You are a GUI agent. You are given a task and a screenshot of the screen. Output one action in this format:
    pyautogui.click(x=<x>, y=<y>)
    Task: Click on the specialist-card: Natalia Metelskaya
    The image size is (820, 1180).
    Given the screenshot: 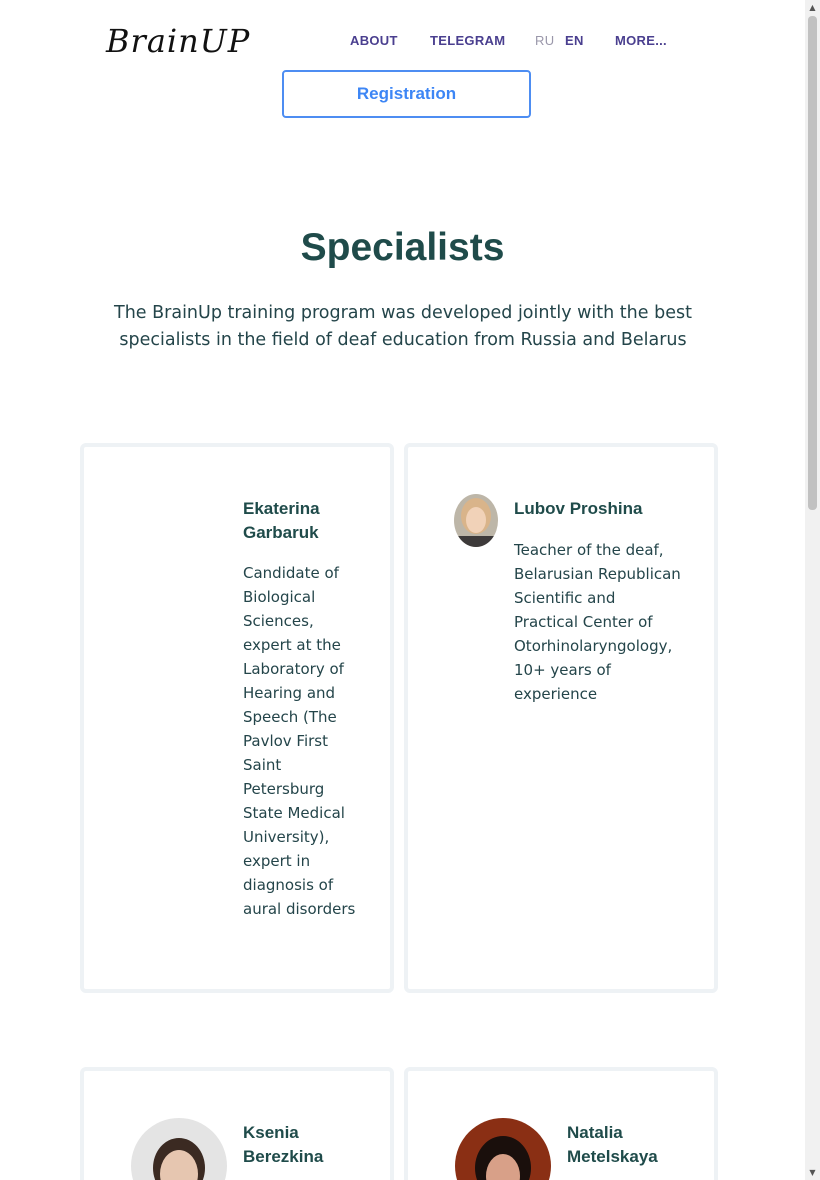 What is the action you would take?
    pyautogui.click(x=561, y=1123)
    